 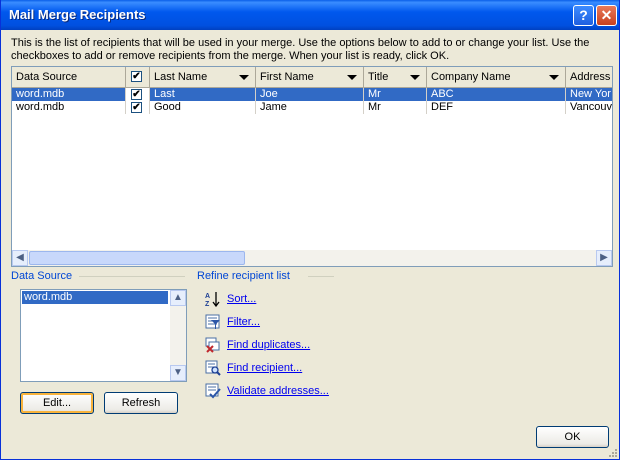 What do you see at coordinates (77, 14) in the screenshot?
I see `window-title: Mail Merge Recipients` at bounding box center [77, 14].